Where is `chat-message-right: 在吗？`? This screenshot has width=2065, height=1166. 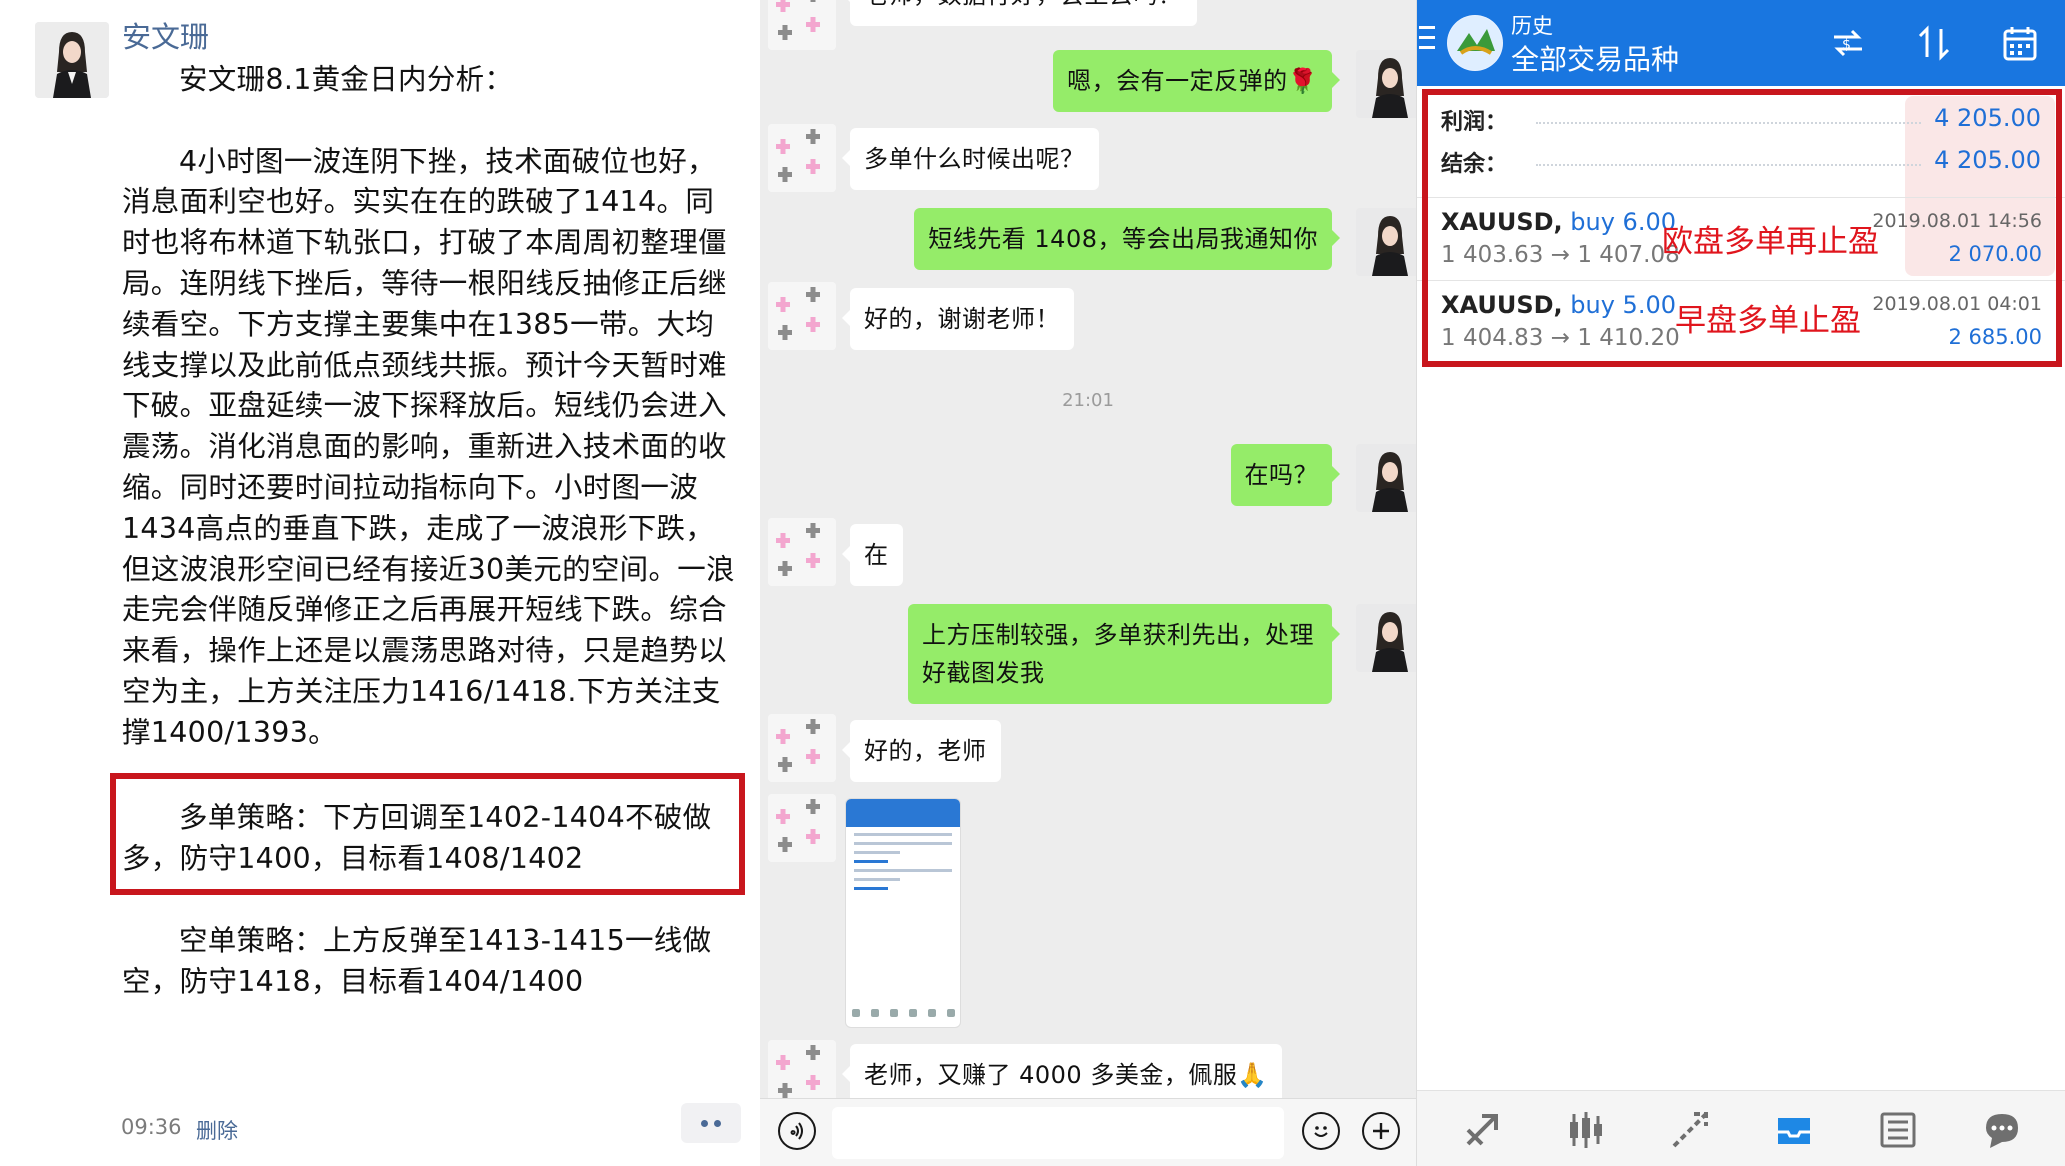 chat-message-right: 在吗？ is located at coordinates (1285, 475).